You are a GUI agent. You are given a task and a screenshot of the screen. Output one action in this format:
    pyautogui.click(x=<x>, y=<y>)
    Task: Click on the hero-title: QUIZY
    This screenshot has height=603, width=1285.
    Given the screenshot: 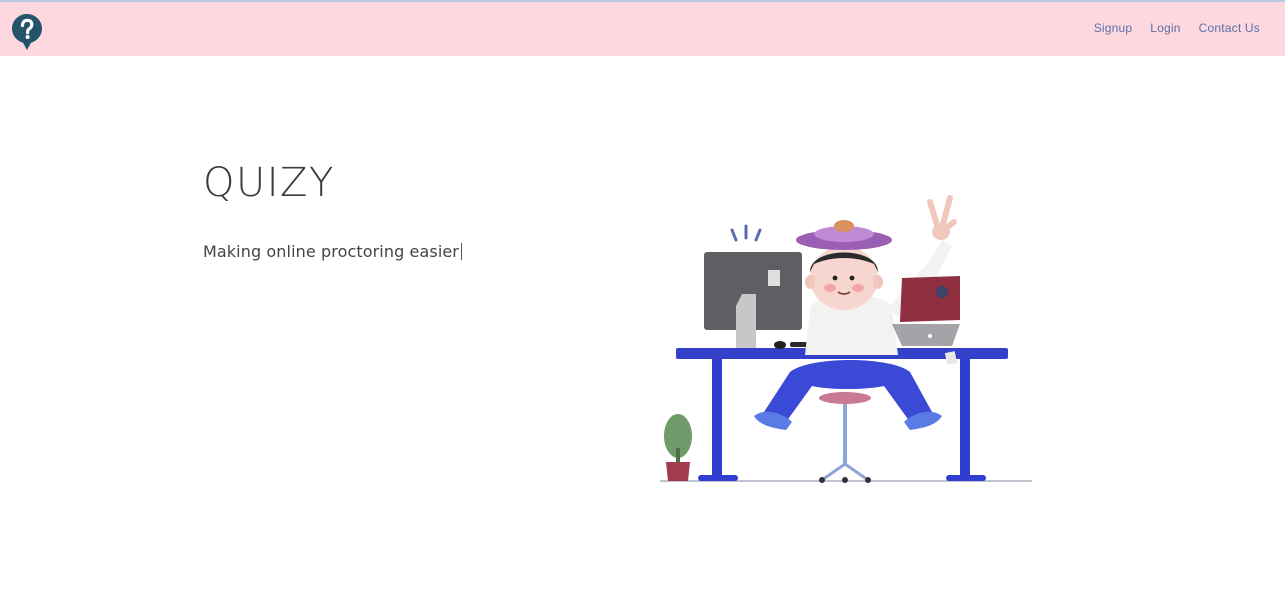 What is the action you would take?
    pyautogui.click(x=269, y=183)
    